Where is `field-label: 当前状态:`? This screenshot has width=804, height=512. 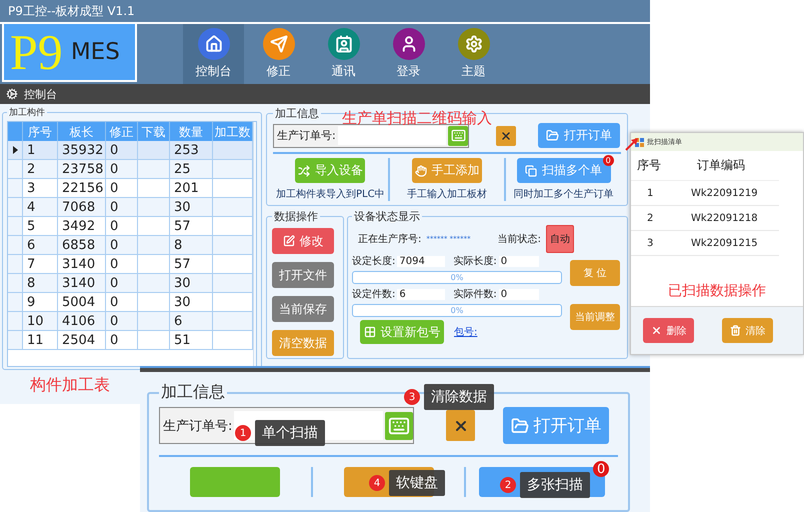 field-label: 当前状态: is located at coordinates (519, 239).